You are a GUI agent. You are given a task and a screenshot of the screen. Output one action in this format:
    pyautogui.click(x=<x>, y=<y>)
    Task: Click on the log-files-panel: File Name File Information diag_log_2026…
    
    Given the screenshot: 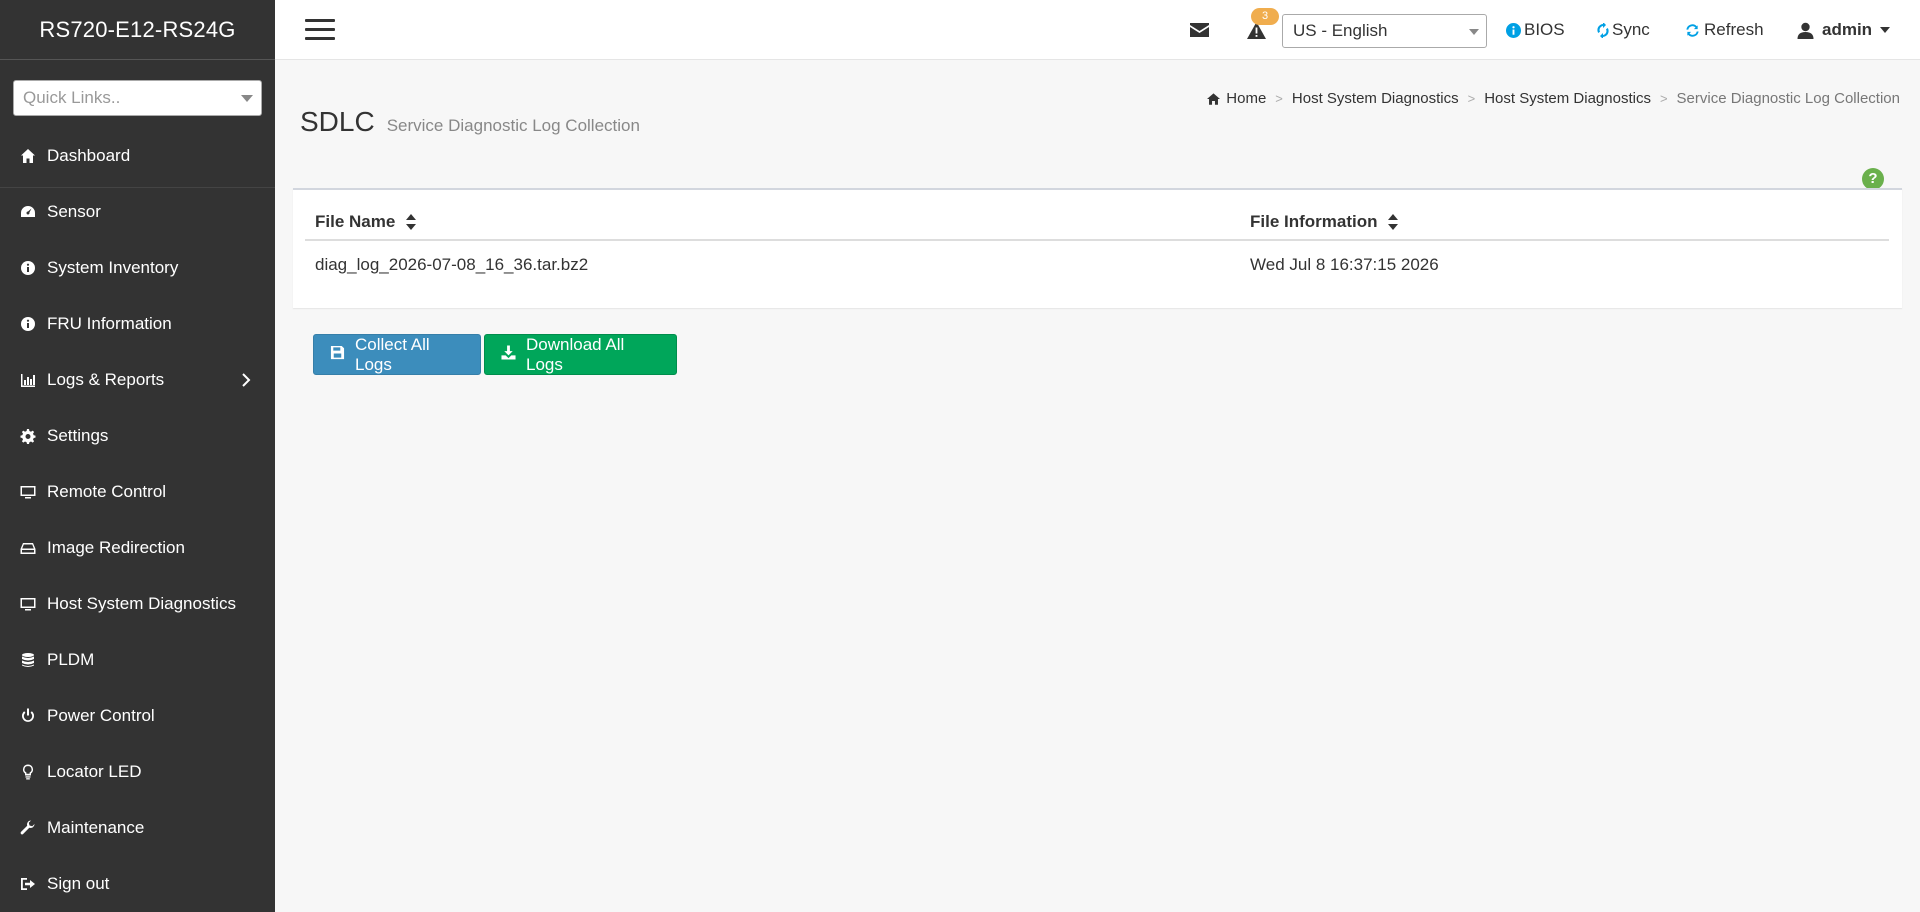 What is the action you would take?
    pyautogui.click(x=1097, y=248)
    